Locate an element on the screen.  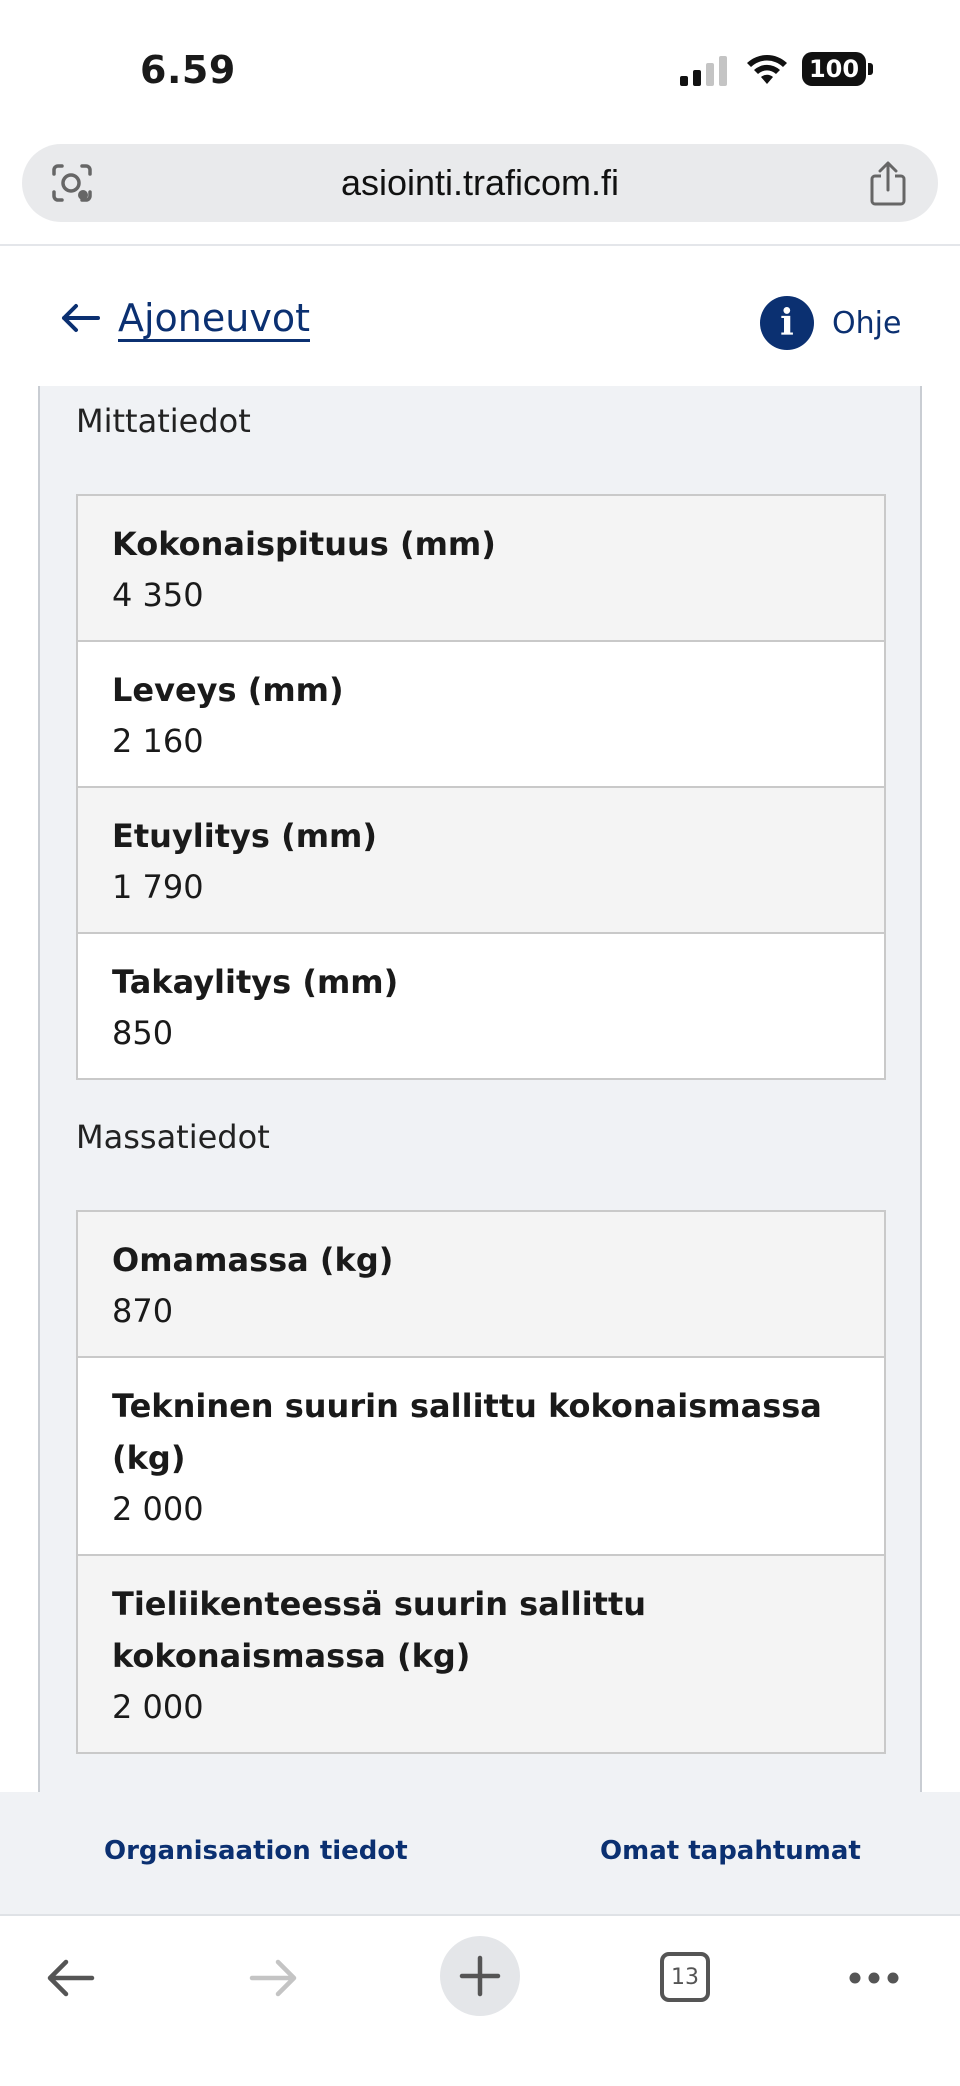
more-icon is located at coordinates (874, 1978).